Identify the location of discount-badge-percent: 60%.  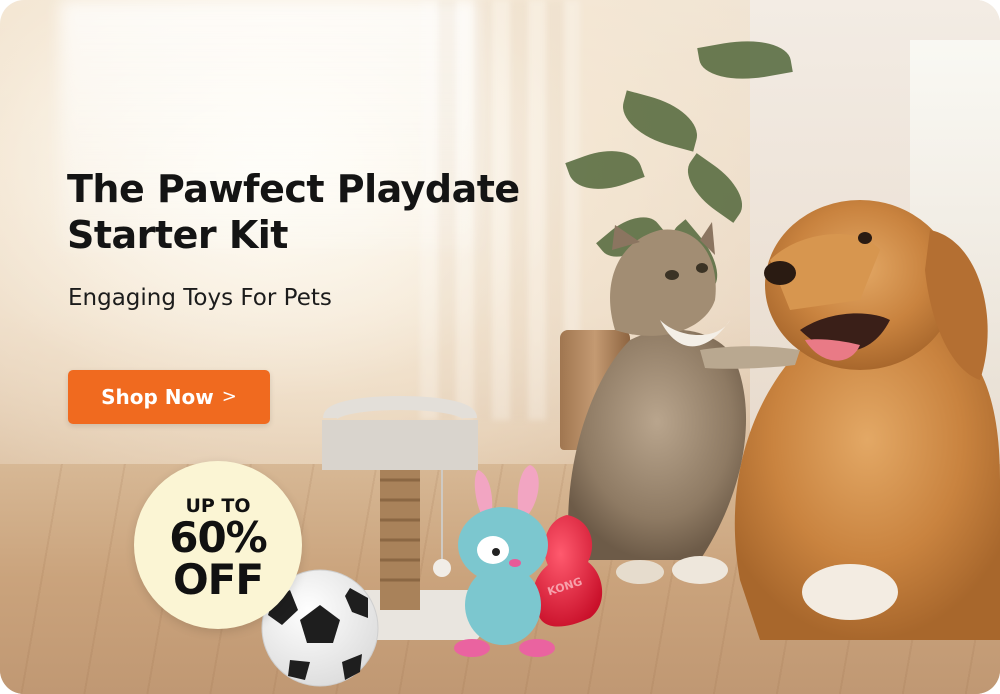
(218, 537).